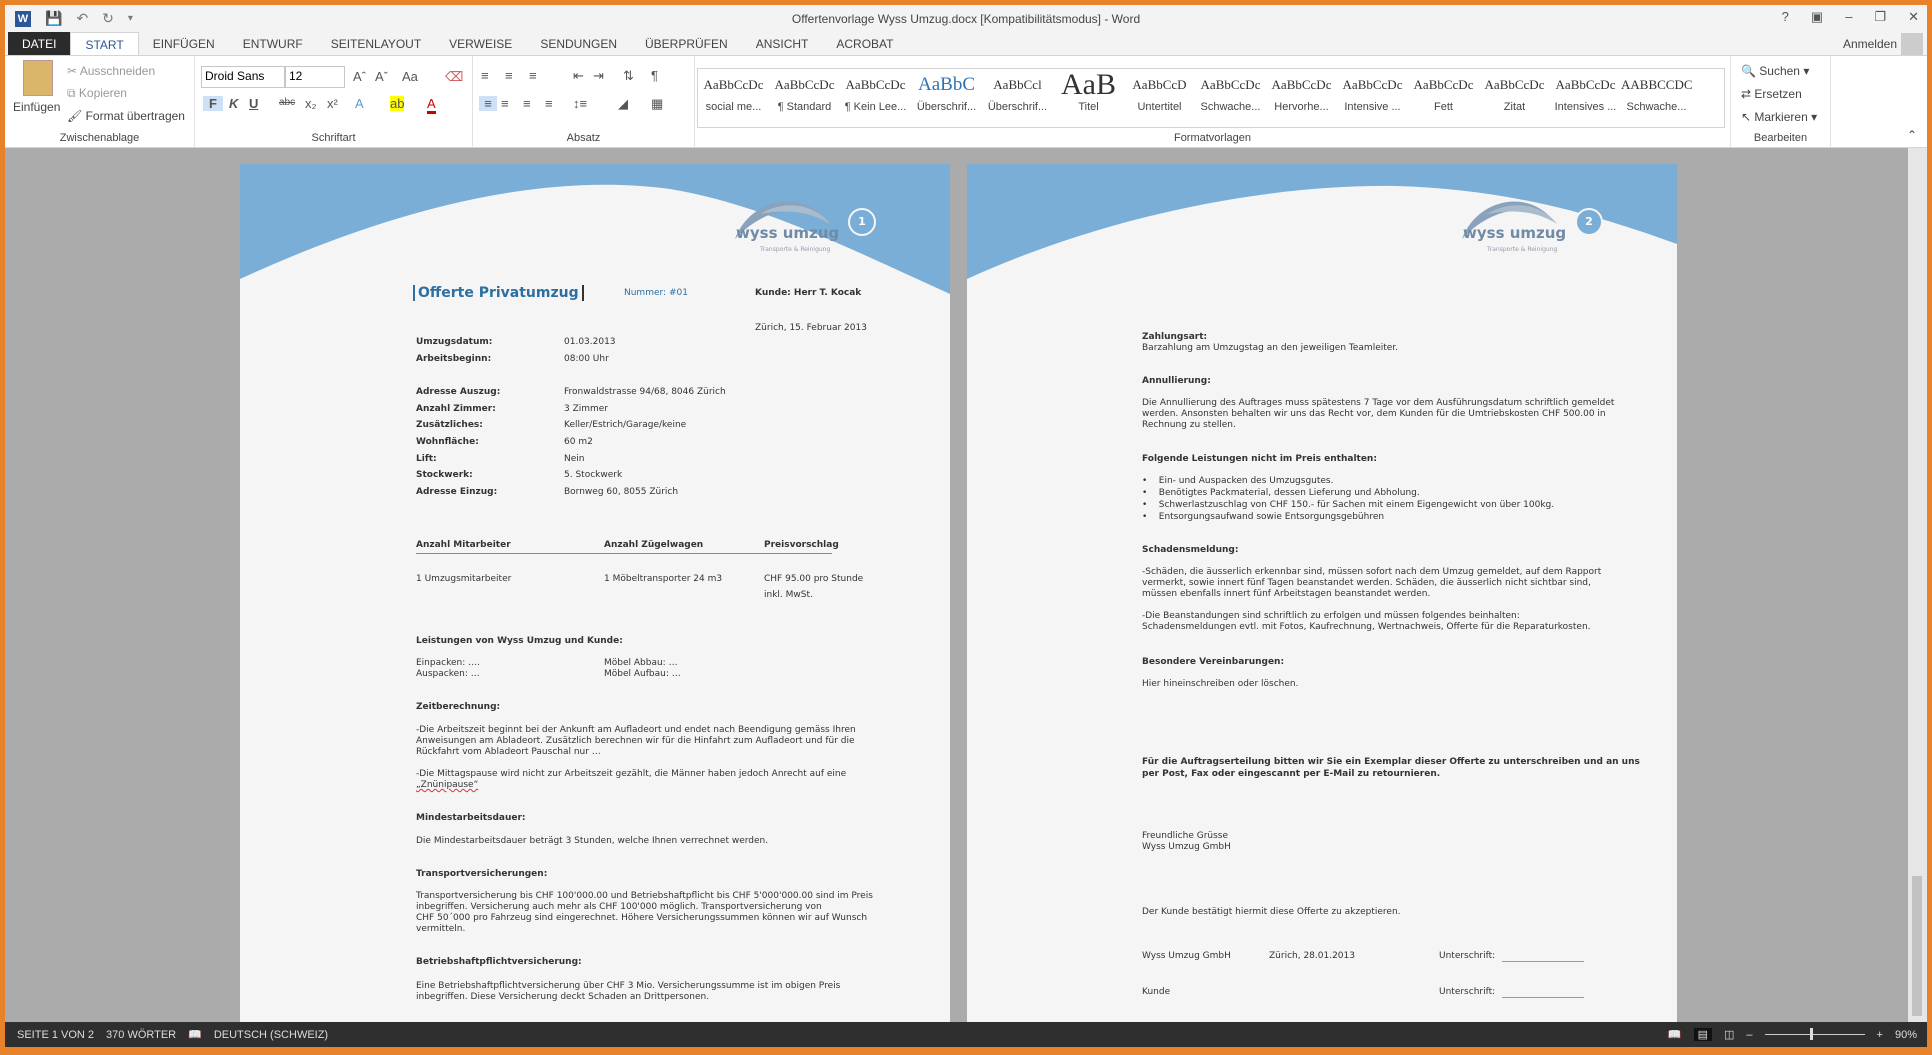 The image size is (1932, 1055). What do you see at coordinates (108, 18) in the screenshot?
I see `redo-icon: ↻` at bounding box center [108, 18].